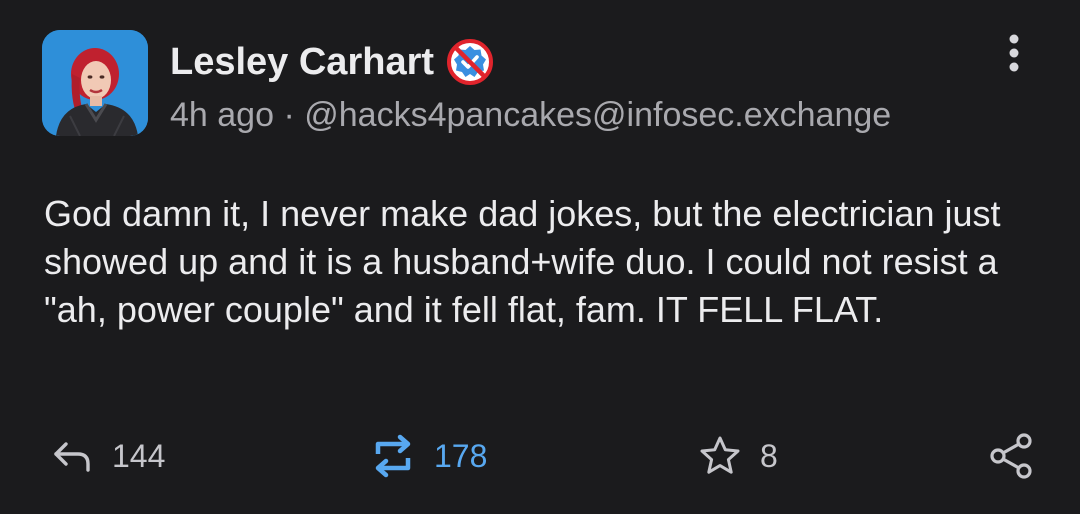 The height and width of the screenshot is (514, 1080). I want to click on avatar-image, so click(95, 83).